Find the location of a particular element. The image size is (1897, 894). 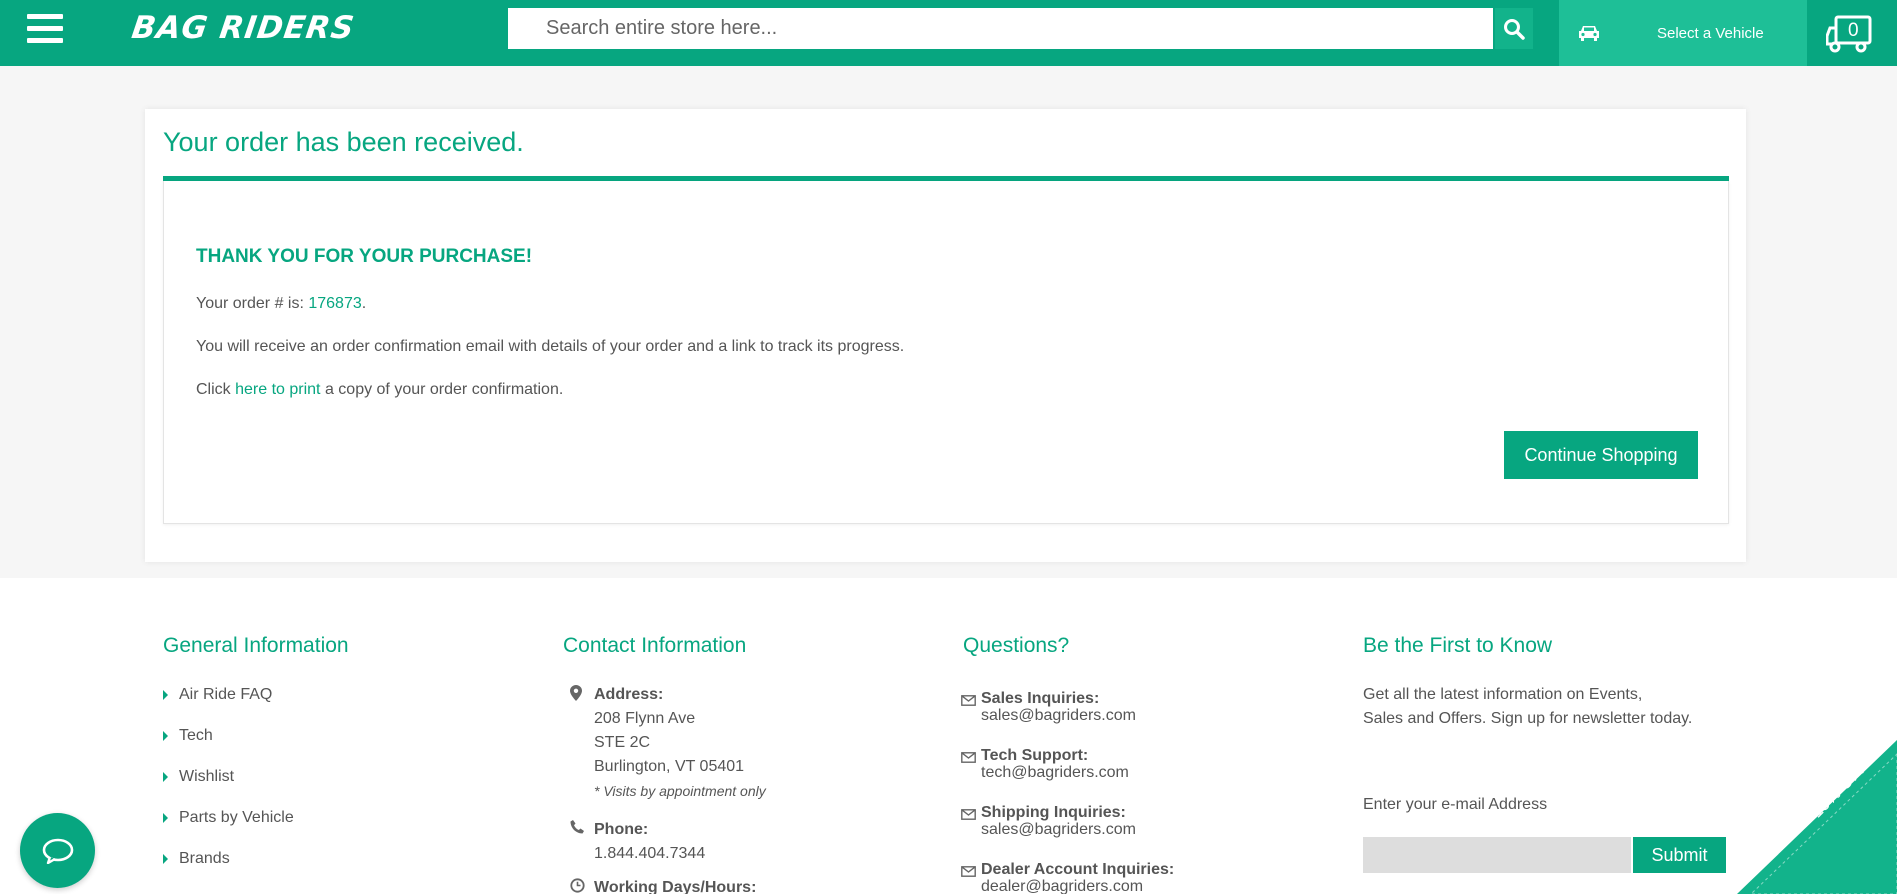

question-label: Sales Inquiries: is located at coordinates (1040, 698).